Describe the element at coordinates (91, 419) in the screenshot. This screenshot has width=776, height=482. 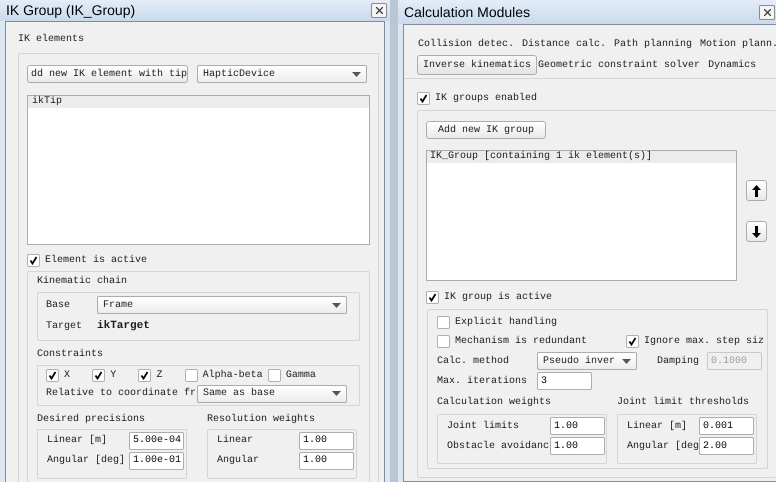
I see `section-label: Desired precisions` at that location.